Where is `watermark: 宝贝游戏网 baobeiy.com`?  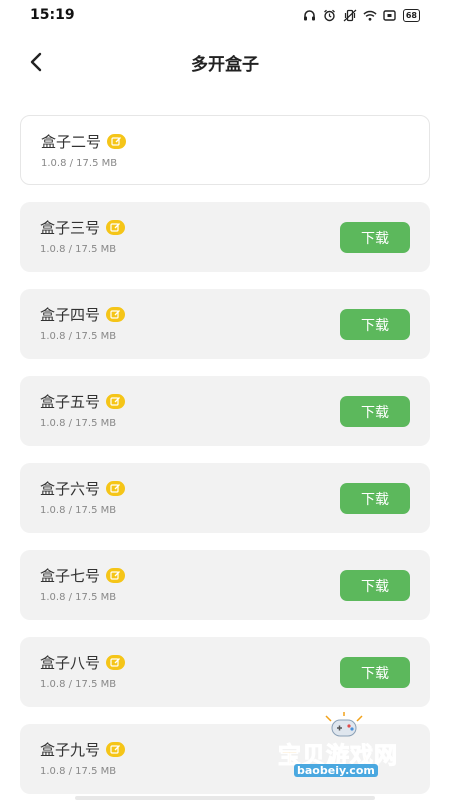
watermark: 宝贝游戏网 baobeiy.com is located at coordinates (347, 747).